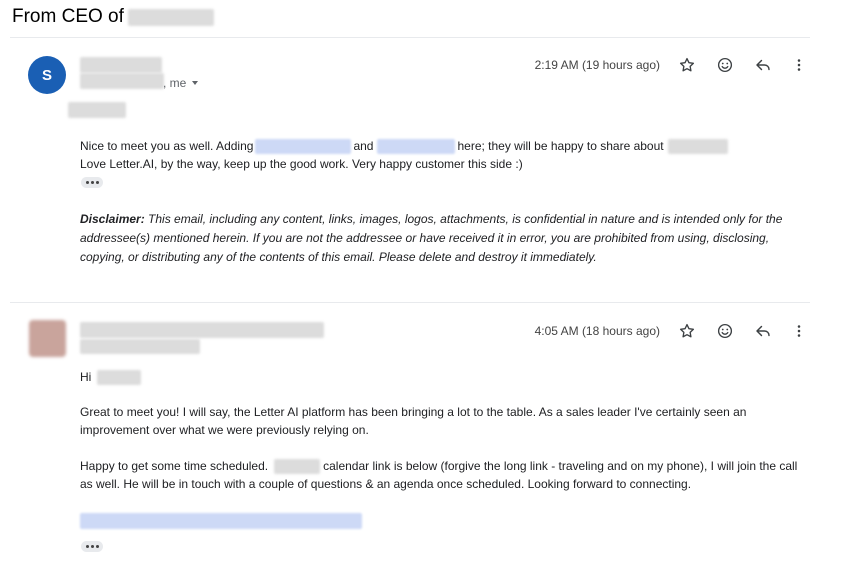 The image size is (847, 580). I want to click on redacted-company, so click(170, 17).